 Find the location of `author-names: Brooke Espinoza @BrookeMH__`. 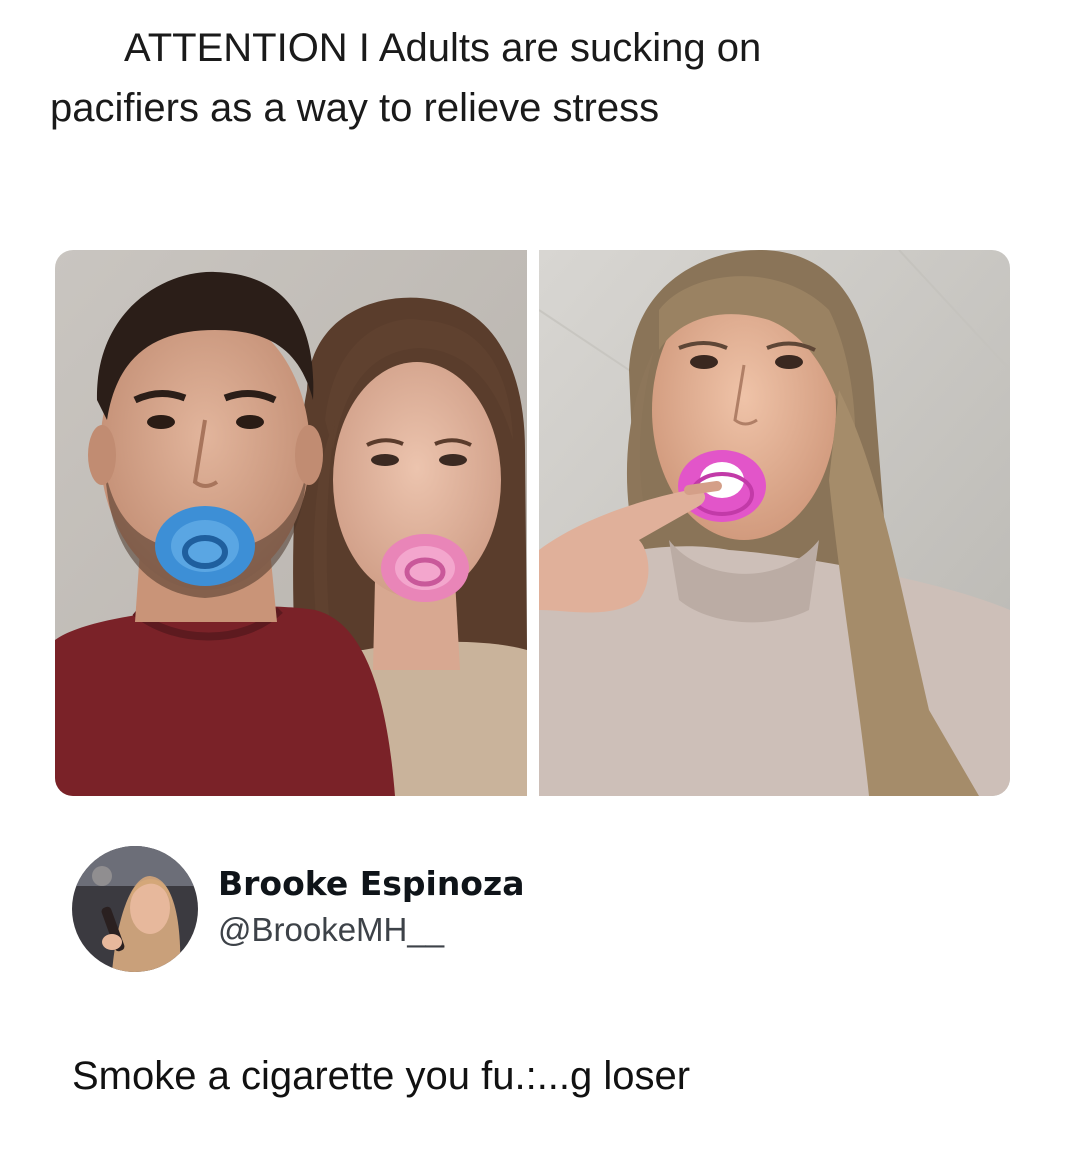

author-names: Brooke Espinoza @BrookeMH__ is located at coordinates (371, 906).